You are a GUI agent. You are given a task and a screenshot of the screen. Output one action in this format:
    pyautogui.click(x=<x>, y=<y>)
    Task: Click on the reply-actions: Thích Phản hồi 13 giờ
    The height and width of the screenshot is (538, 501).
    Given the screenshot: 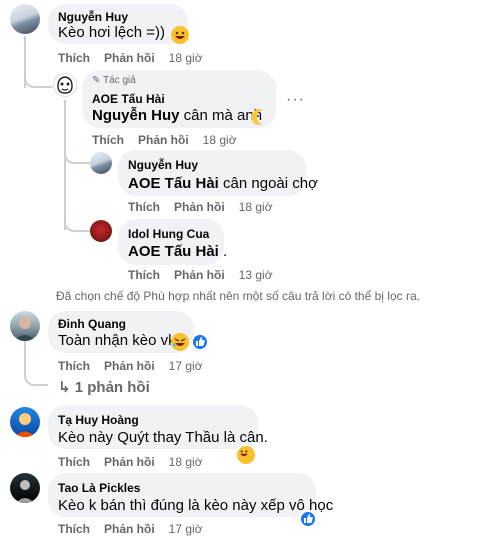 What is the action you would take?
    pyautogui.click(x=207, y=275)
    